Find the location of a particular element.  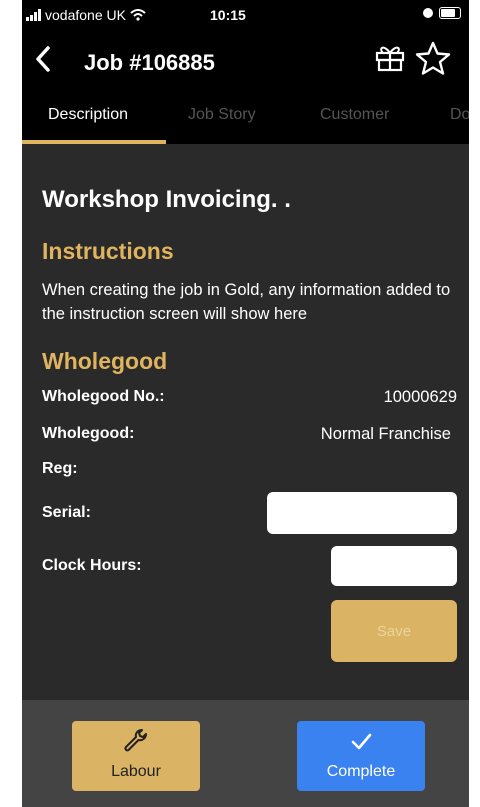

tab-bar: Description Job Story Customer Doc is located at coordinates (245, 116).